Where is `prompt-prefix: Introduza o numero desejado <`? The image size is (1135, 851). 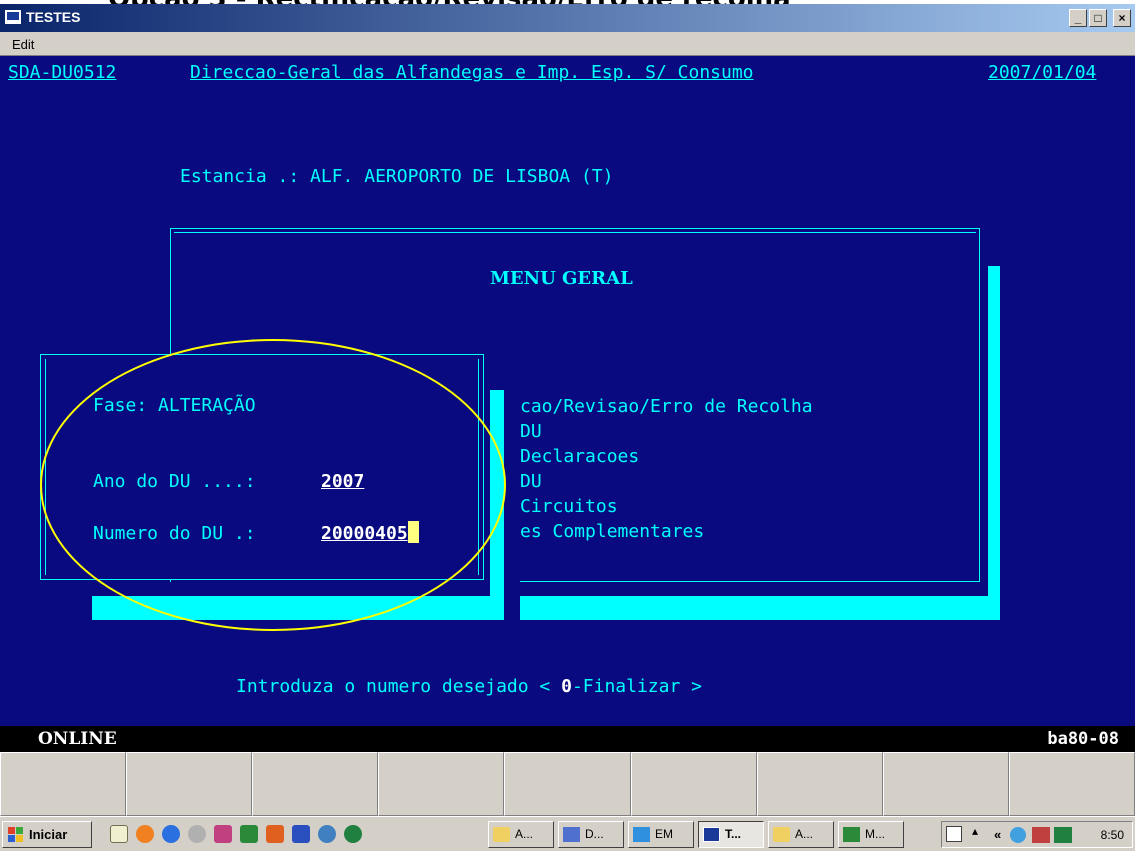
prompt-prefix: Introduza o numero desejado < is located at coordinates (399, 686).